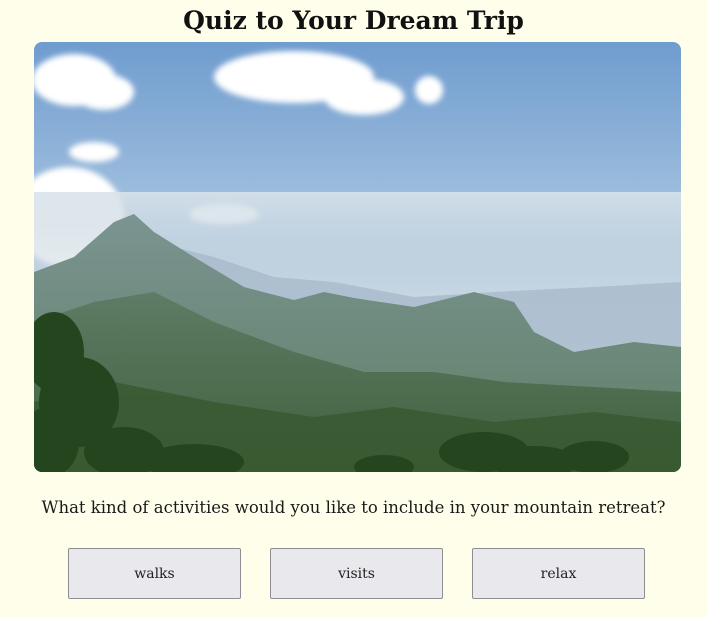 This screenshot has height=617, width=707. What do you see at coordinates (154, 573) in the screenshot?
I see `option-walks-button: walks` at bounding box center [154, 573].